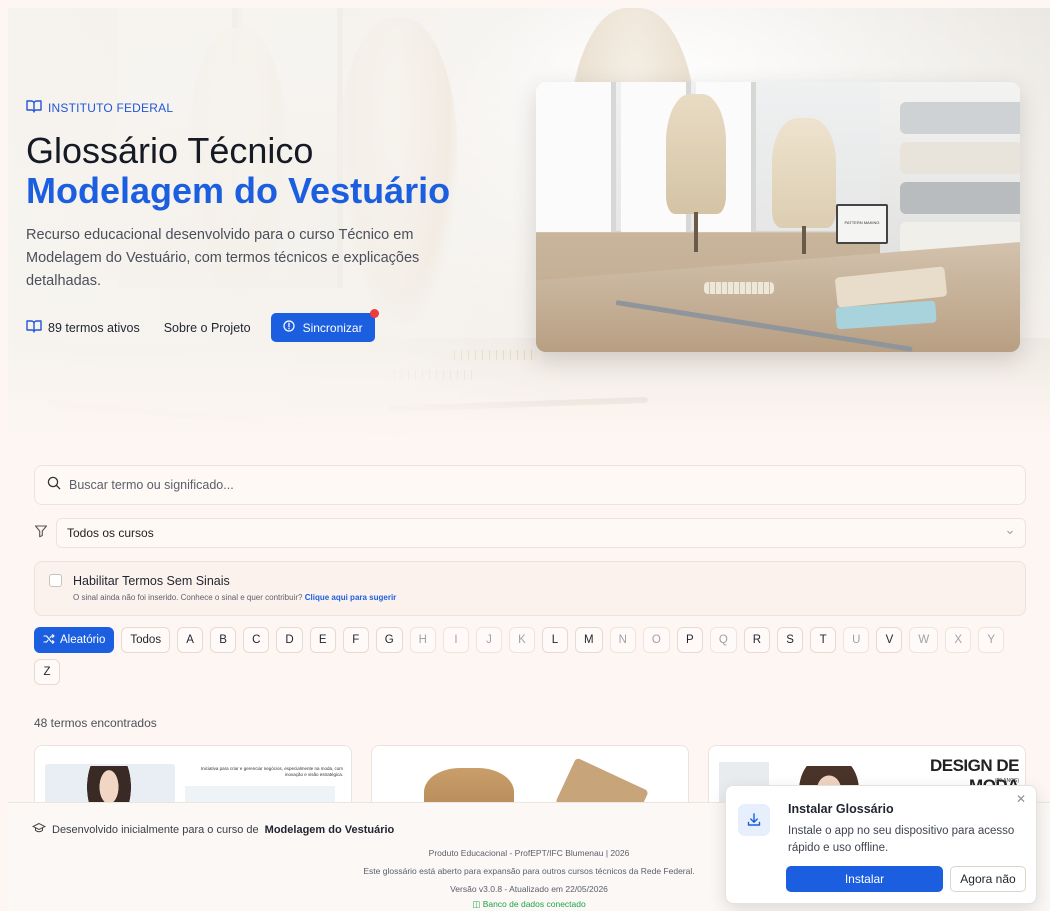 This screenshot has height=911, width=1050. What do you see at coordinates (374, 313) in the screenshot?
I see `notification-dot` at bounding box center [374, 313].